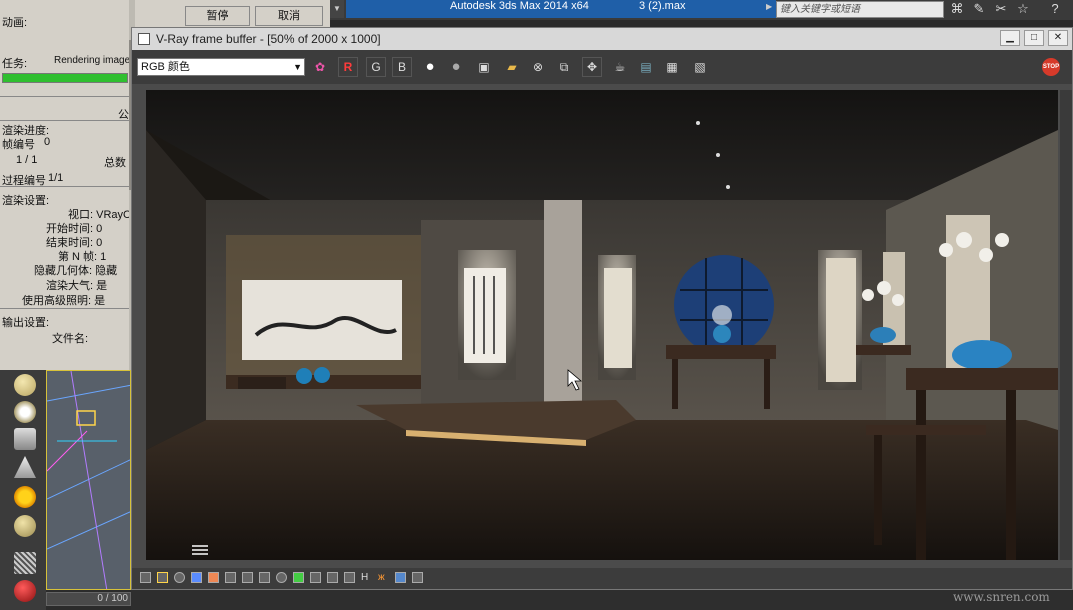  What do you see at coordinates (512, 67) in the screenshot?
I see `folder-open-icon: ▰` at bounding box center [512, 67].